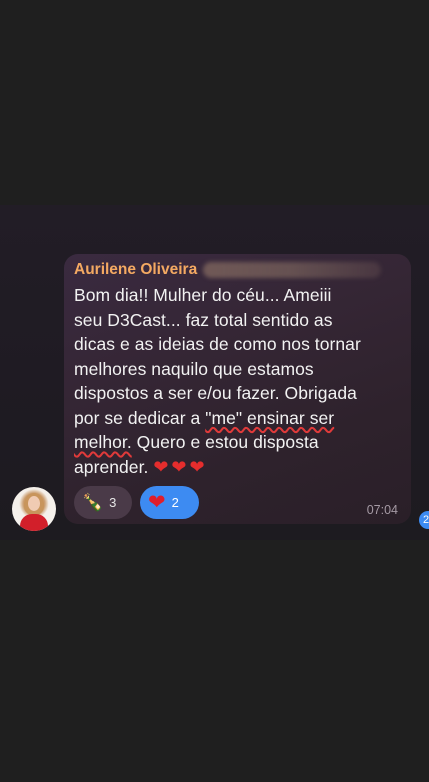  I want to click on heart-icon: ❤, so click(157, 502).